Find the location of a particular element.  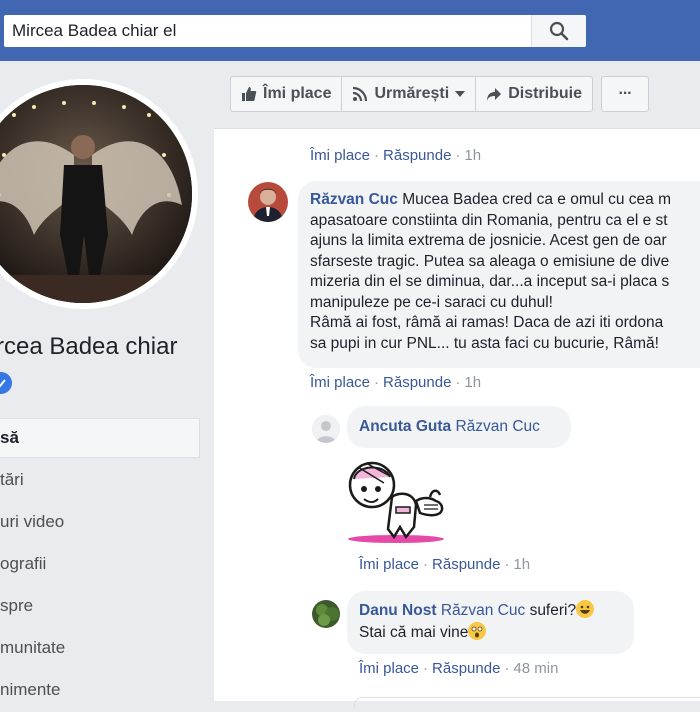

reply-input-edge is located at coordinates (527, 702).